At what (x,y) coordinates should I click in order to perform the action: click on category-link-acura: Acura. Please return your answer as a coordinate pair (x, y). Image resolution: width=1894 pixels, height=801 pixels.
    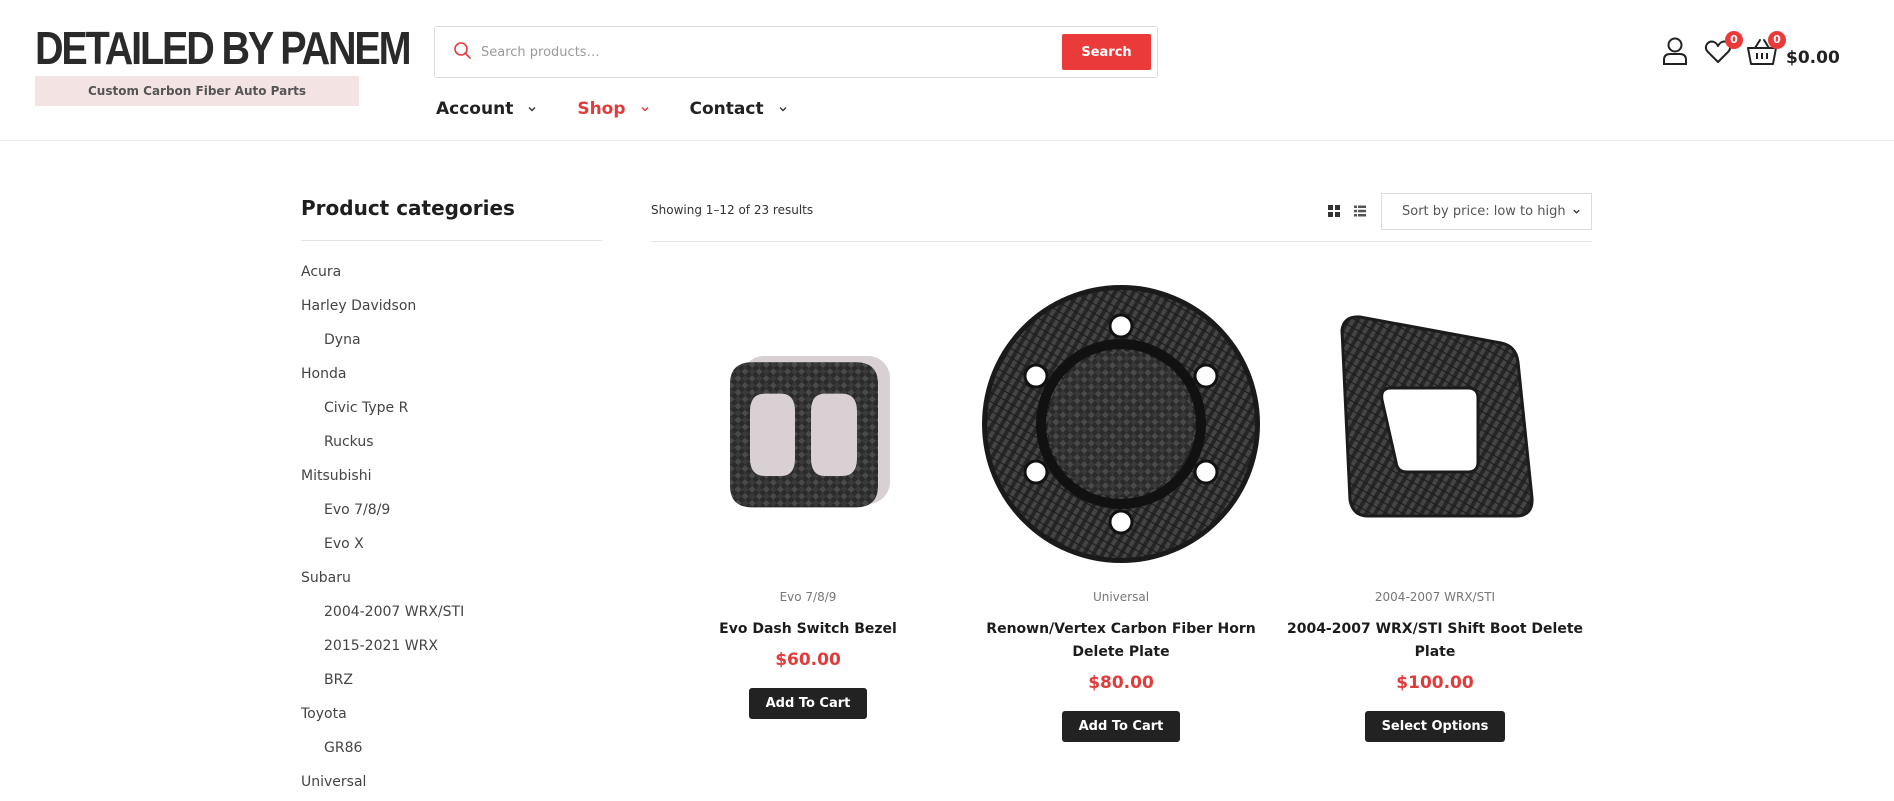
    Looking at the image, I should click on (451, 280).